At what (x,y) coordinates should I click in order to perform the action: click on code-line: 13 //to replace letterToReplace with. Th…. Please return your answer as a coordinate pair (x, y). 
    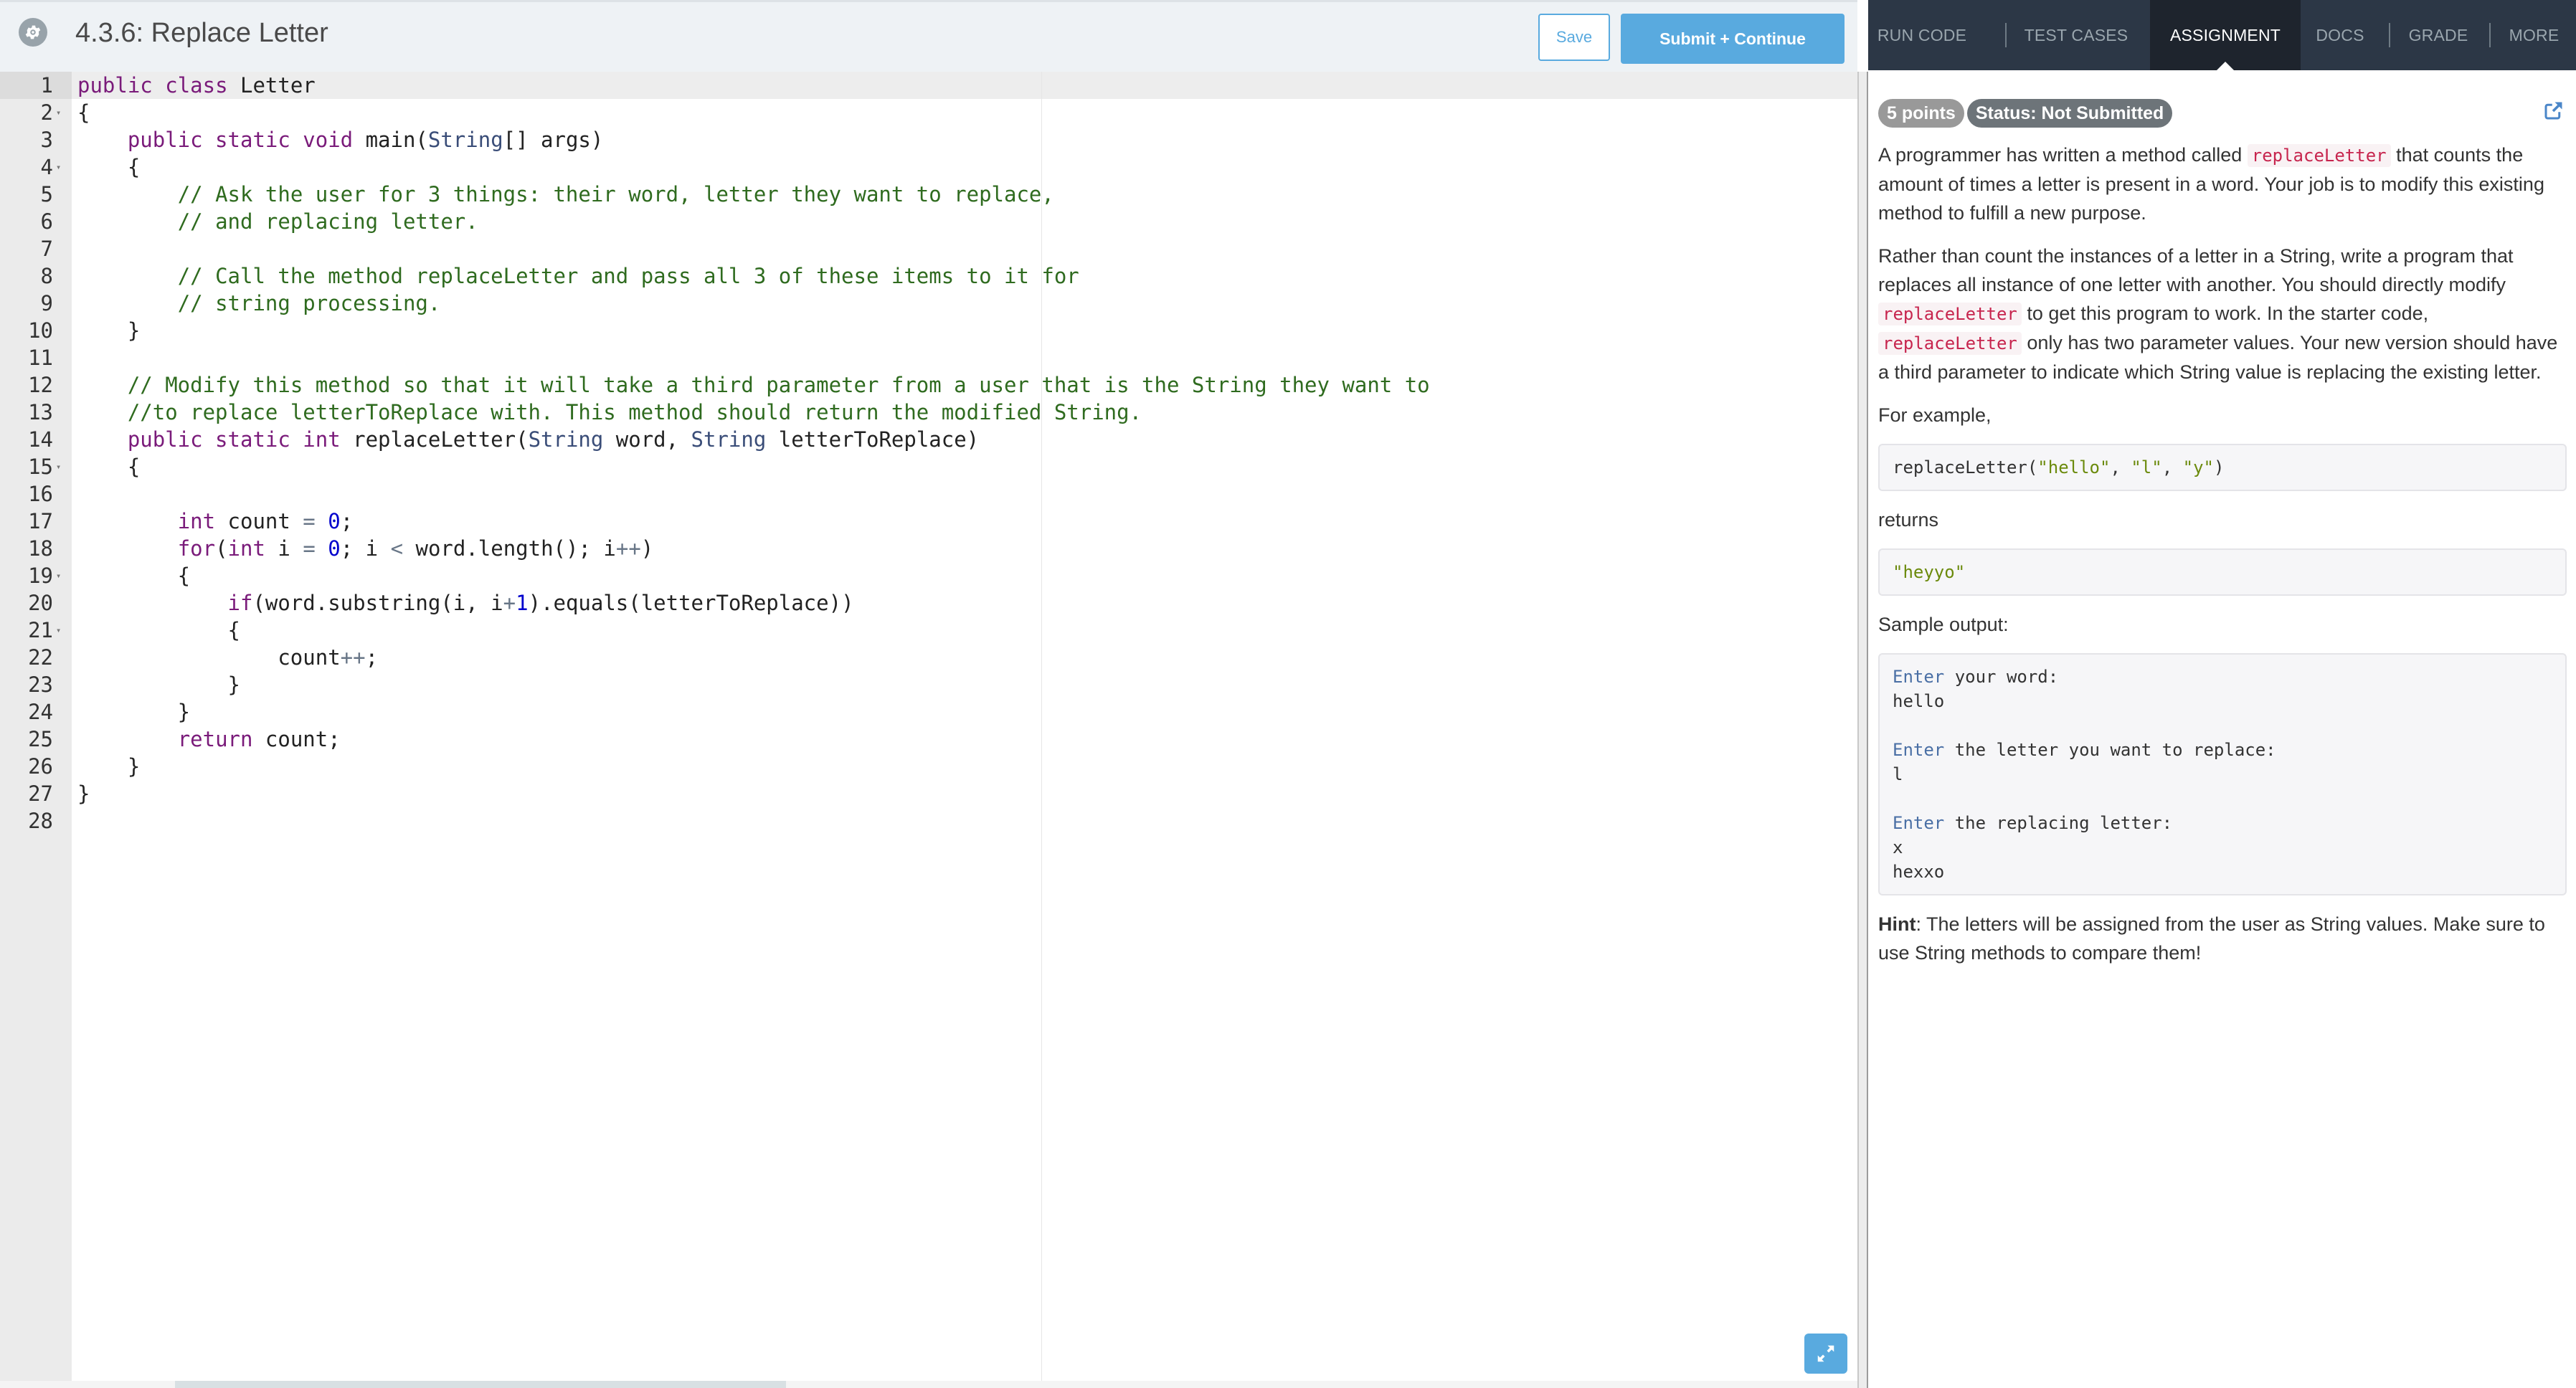
    Looking at the image, I should click on (925, 413).